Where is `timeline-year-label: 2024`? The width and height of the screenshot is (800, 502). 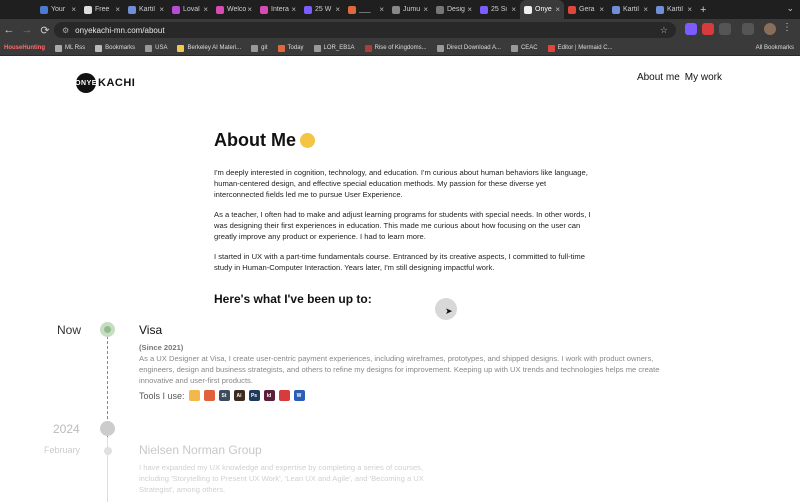
timeline-year-label: 2024 is located at coordinates (66, 429).